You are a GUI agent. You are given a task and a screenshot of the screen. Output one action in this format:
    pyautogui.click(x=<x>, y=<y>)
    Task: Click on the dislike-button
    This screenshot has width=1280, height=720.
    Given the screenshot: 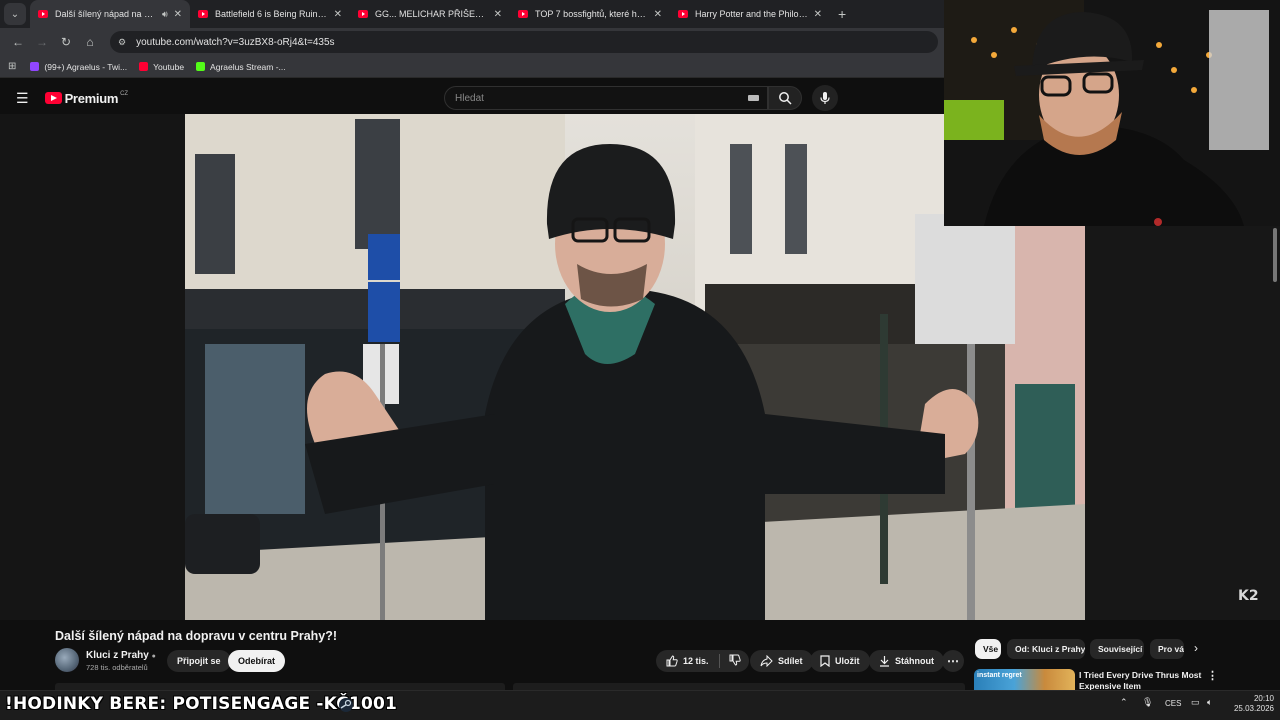 What is the action you would take?
    pyautogui.click(x=735, y=661)
    